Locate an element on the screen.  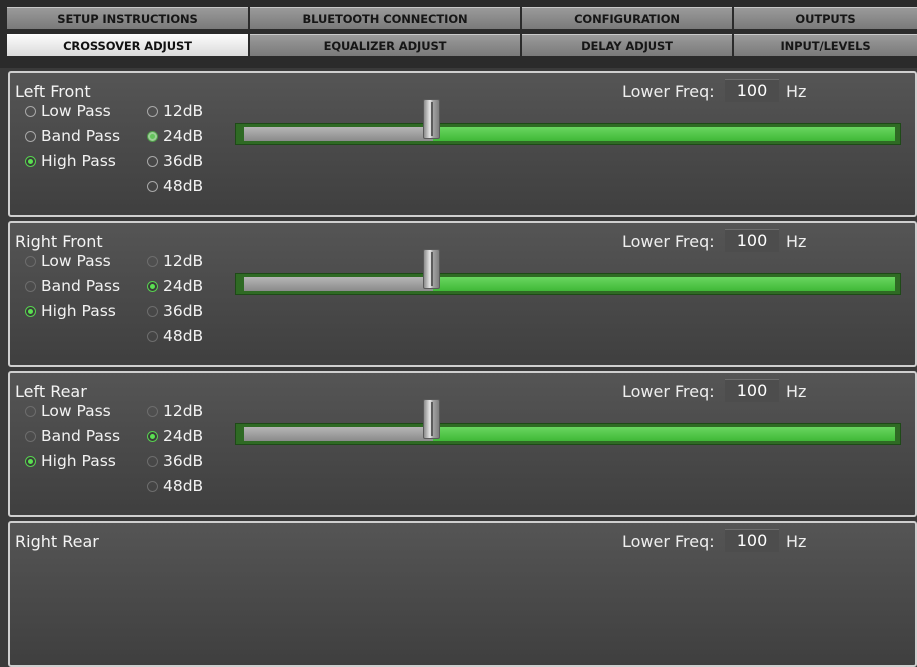
tab-outputs: OUTPUTS is located at coordinates (825, 18).